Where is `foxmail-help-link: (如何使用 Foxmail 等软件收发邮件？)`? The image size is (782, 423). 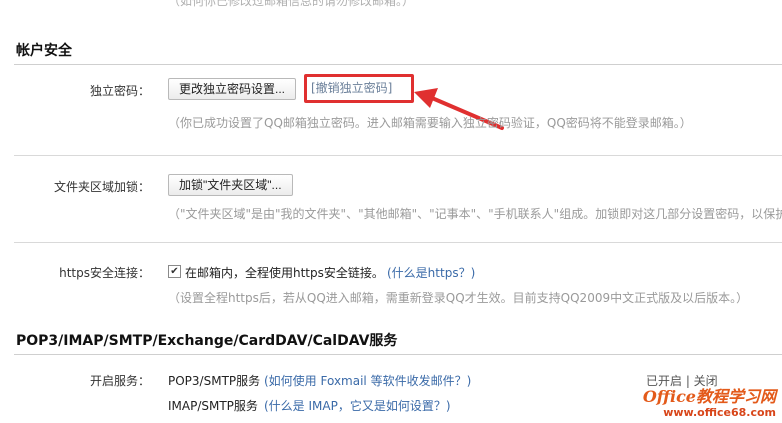 foxmail-help-link: (如何使用 Foxmail 等软件收发邮件？) is located at coordinates (367, 380).